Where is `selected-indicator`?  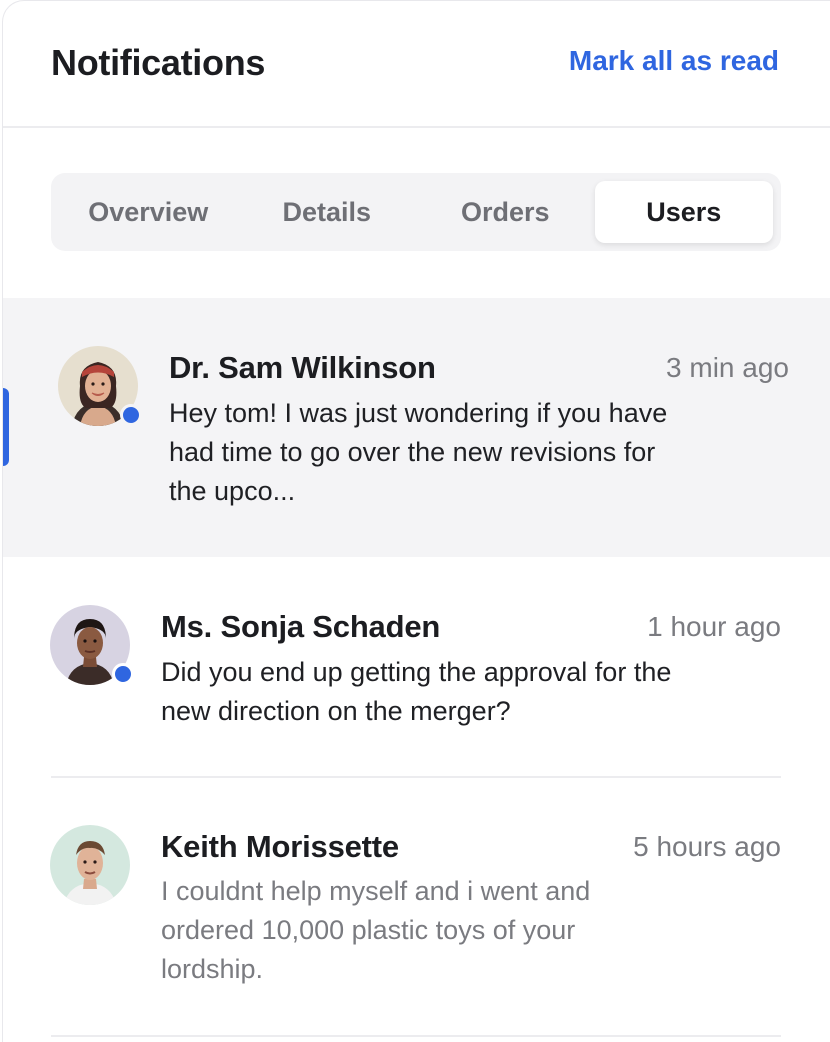 selected-indicator is located at coordinates (6, 427).